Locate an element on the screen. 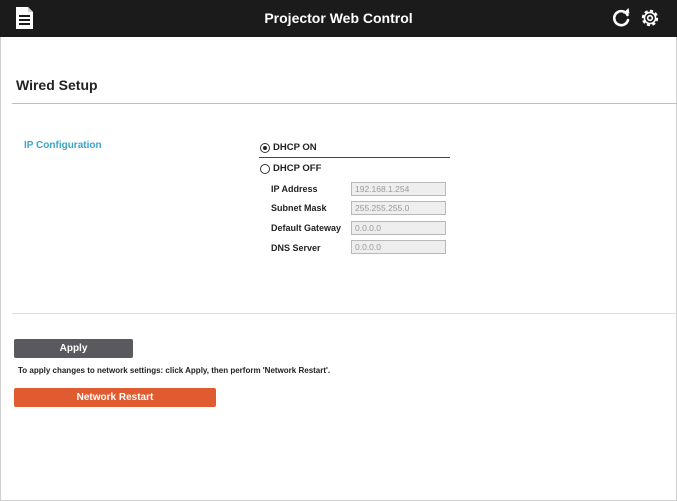  refresh-icon is located at coordinates (621, 18).